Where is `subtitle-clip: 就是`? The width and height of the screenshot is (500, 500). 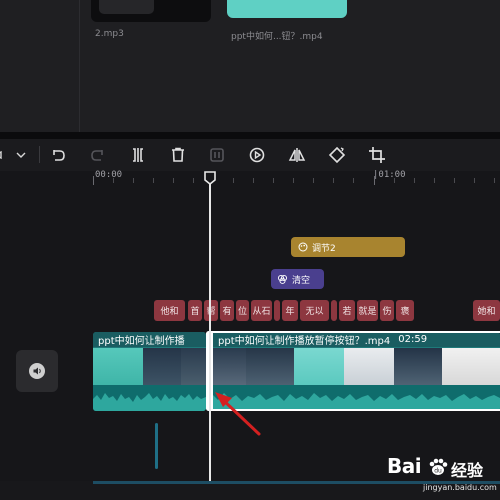
subtitle-clip: 就是 is located at coordinates (367, 310).